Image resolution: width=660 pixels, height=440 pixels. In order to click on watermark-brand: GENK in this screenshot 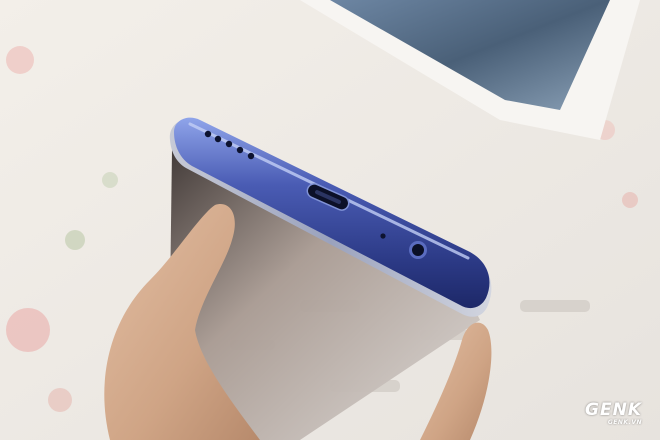, I will do `click(613, 410)`.